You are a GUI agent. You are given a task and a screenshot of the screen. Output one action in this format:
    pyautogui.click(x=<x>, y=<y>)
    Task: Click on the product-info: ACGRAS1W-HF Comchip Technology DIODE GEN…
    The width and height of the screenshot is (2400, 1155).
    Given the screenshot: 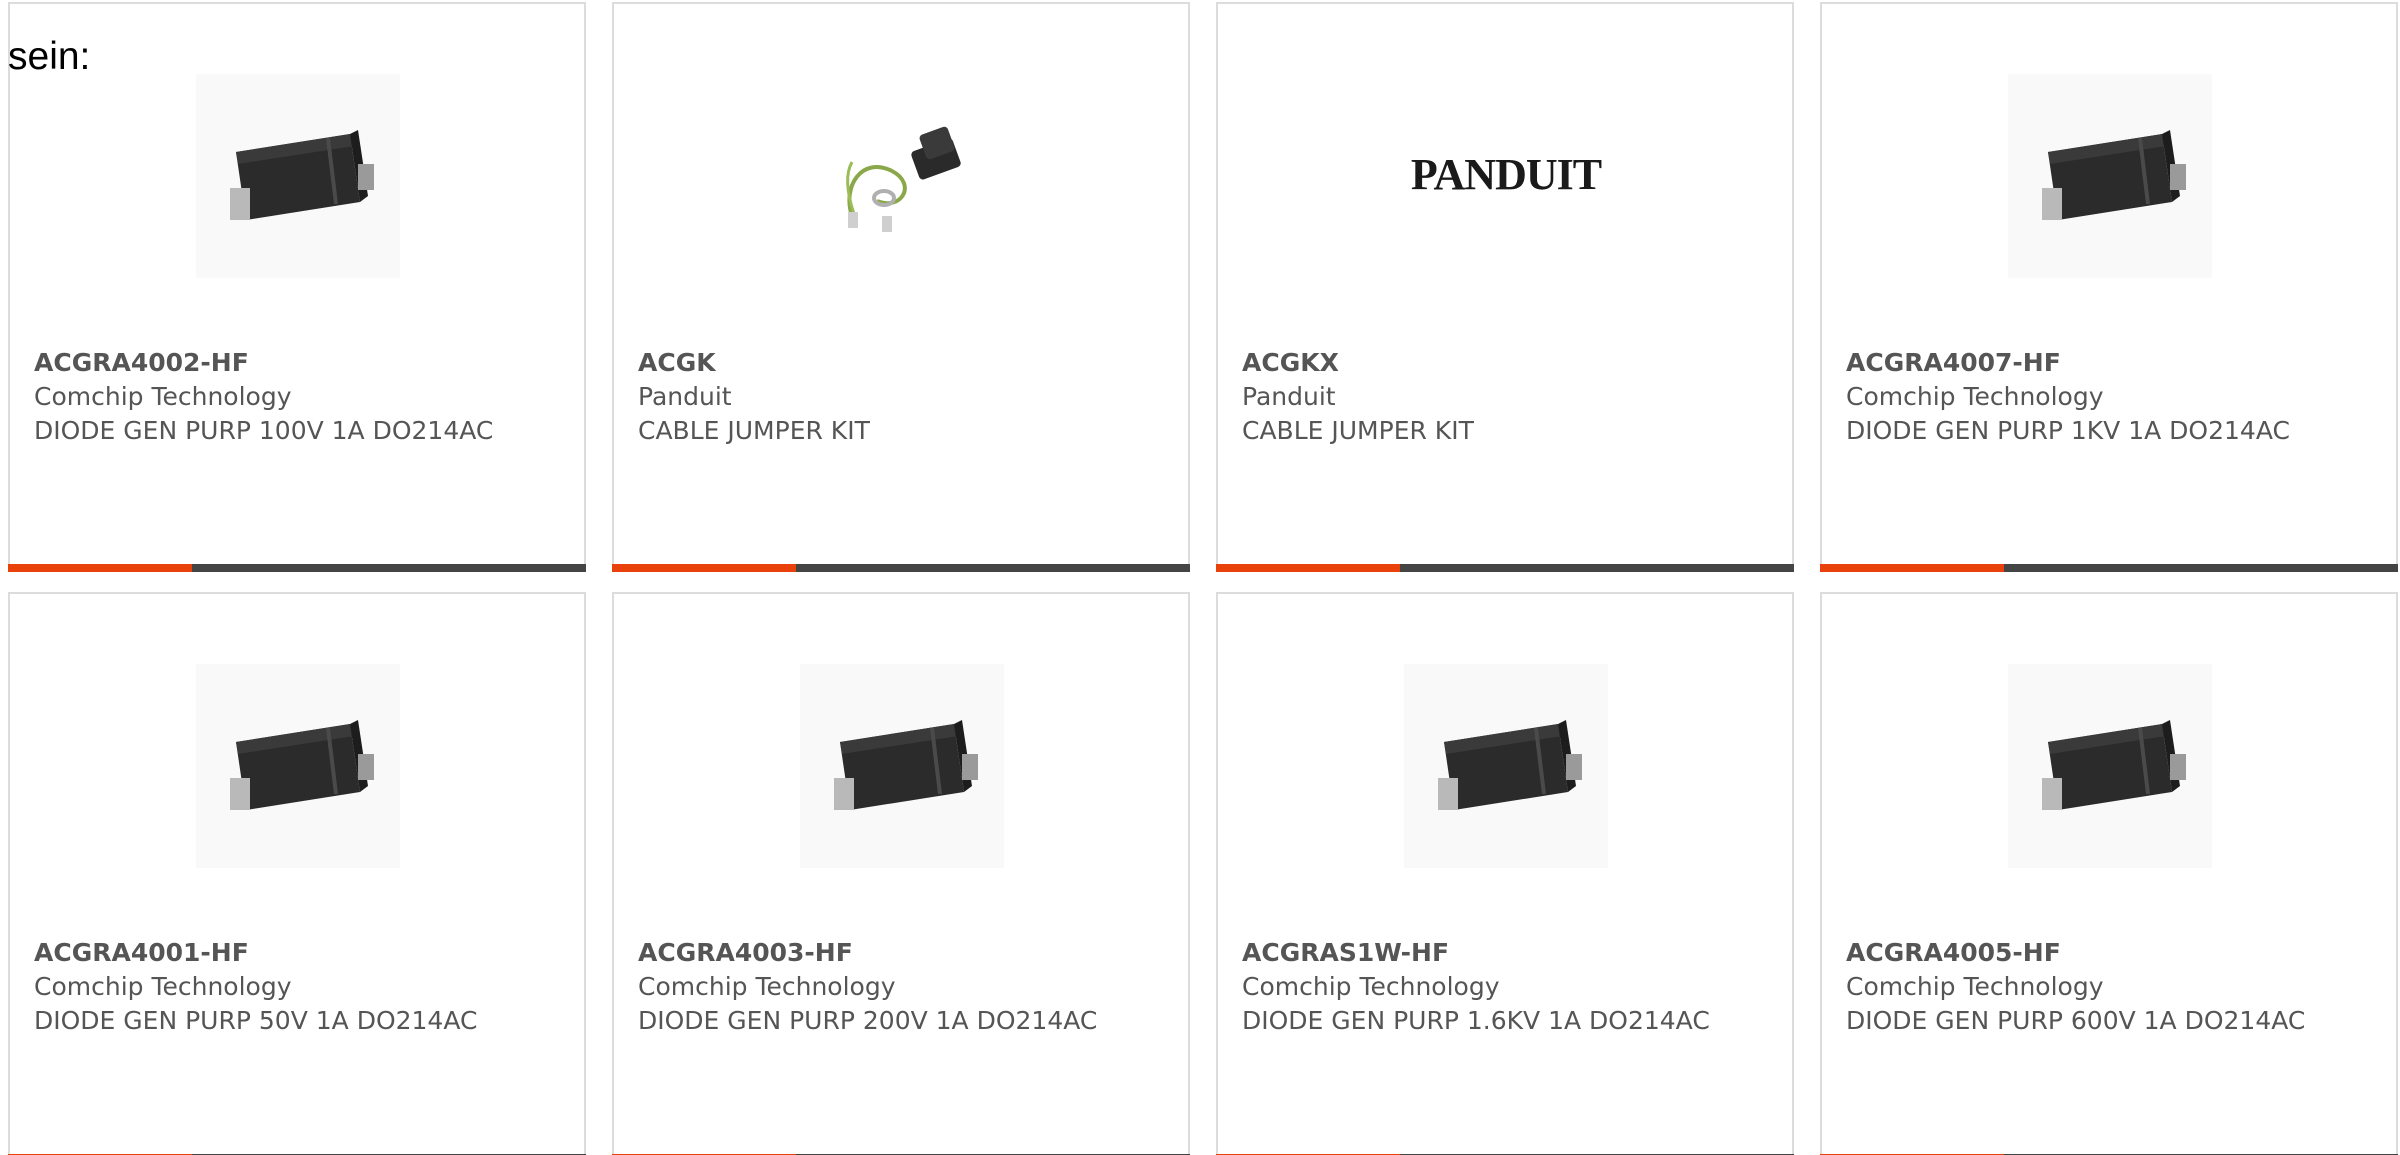 What is the action you would take?
    pyautogui.click(x=1507, y=987)
    